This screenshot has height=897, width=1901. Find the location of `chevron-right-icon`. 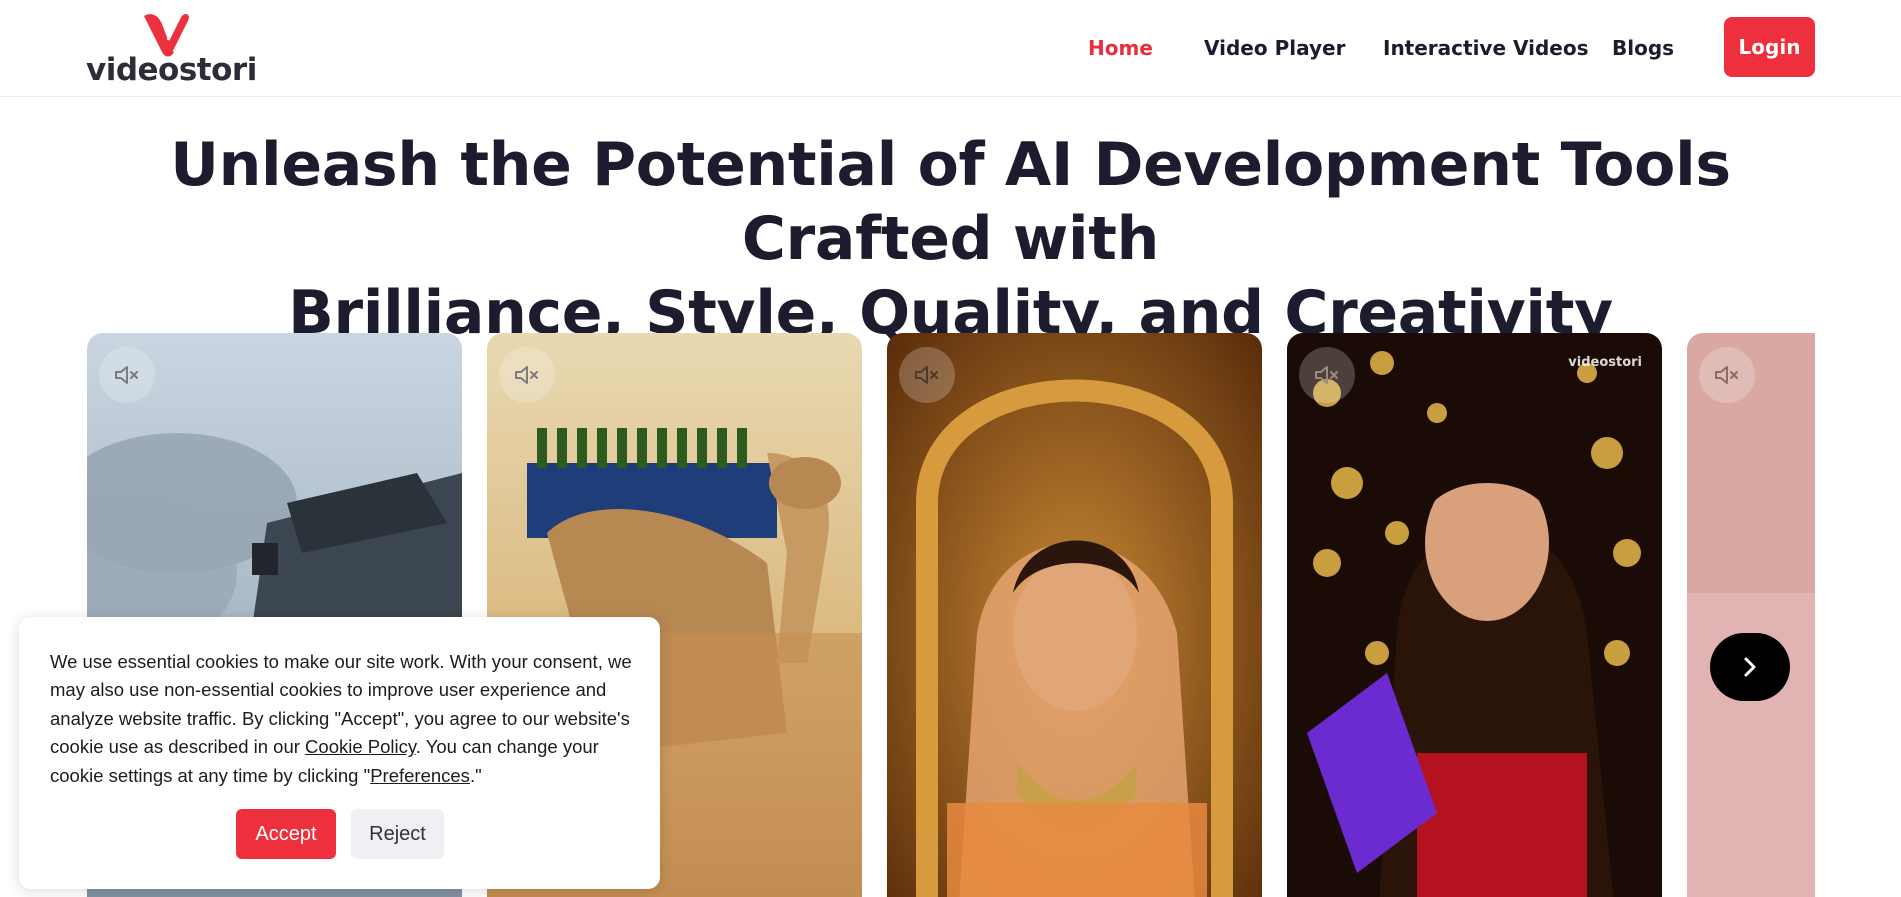

chevron-right-icon is located at coordinates (1750, 667).